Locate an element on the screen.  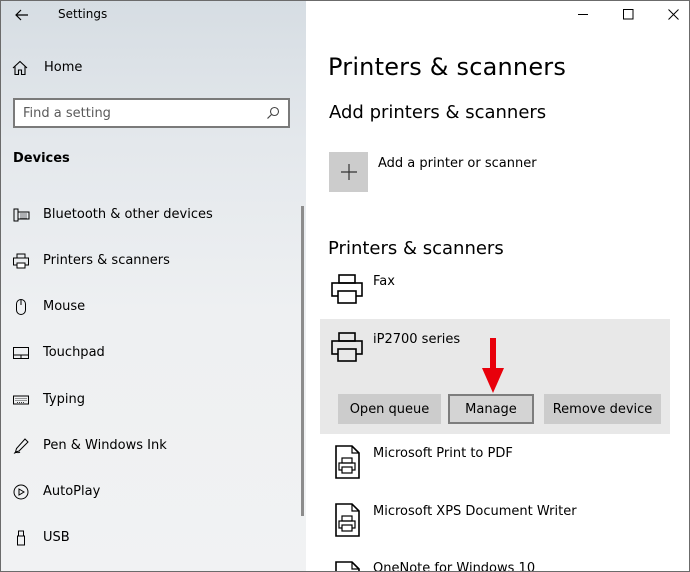
nav-home-label: Home is located at coordinates (63, 67).